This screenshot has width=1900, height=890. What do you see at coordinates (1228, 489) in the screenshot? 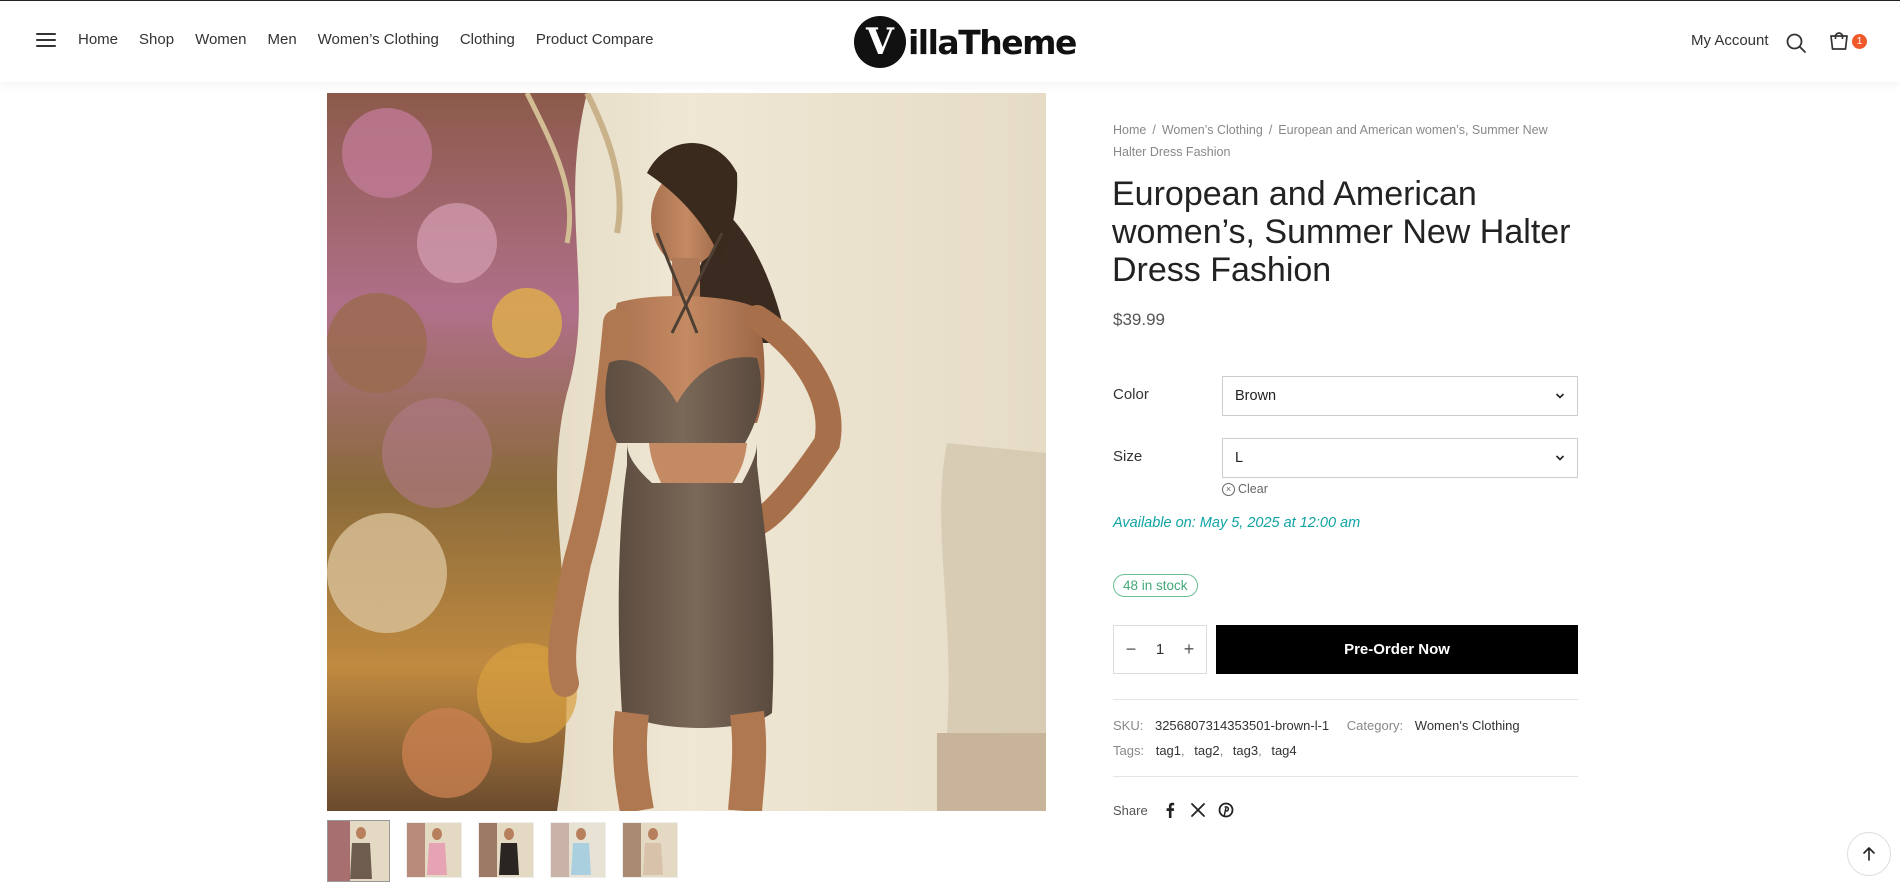
I see `clear-icon: ×` at bounding box center [1228, 489].